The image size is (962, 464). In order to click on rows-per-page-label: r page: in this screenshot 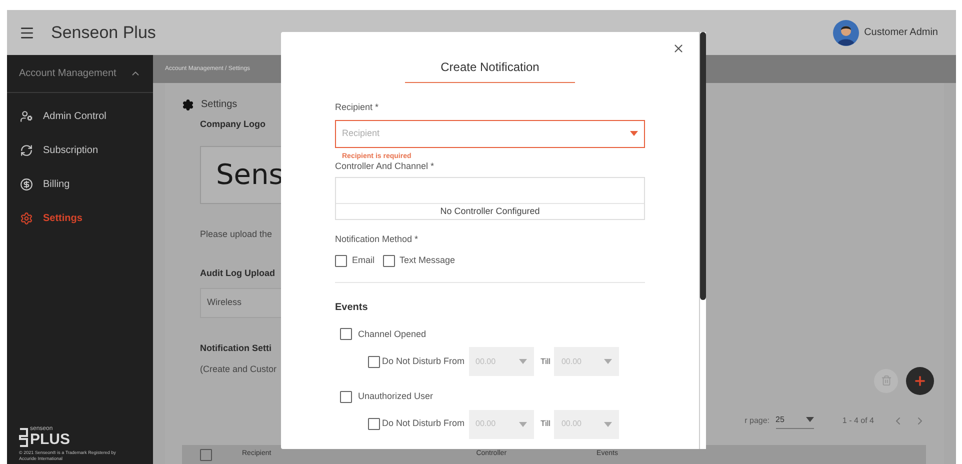, I will do `click(757, 421)`.